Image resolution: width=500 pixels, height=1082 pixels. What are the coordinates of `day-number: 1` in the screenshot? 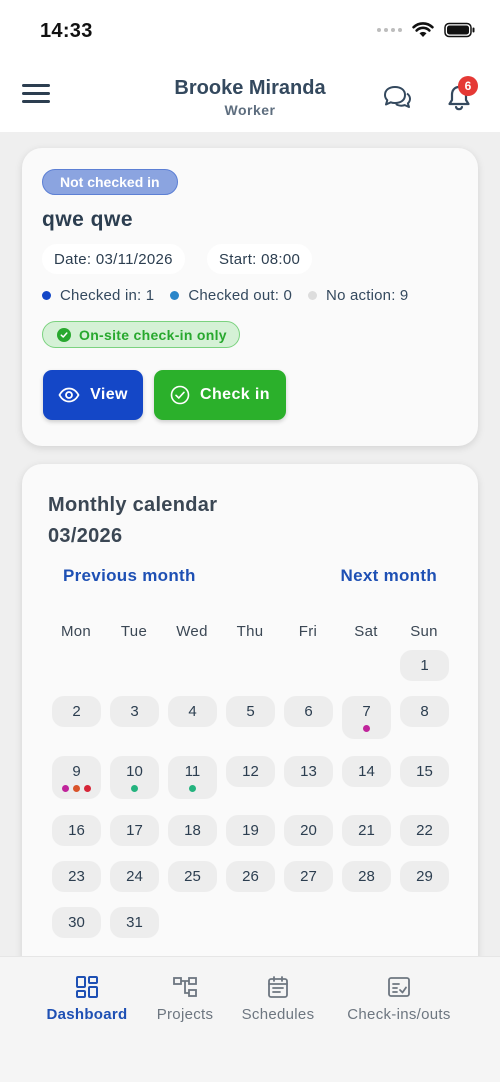 It's located at (424, 665).